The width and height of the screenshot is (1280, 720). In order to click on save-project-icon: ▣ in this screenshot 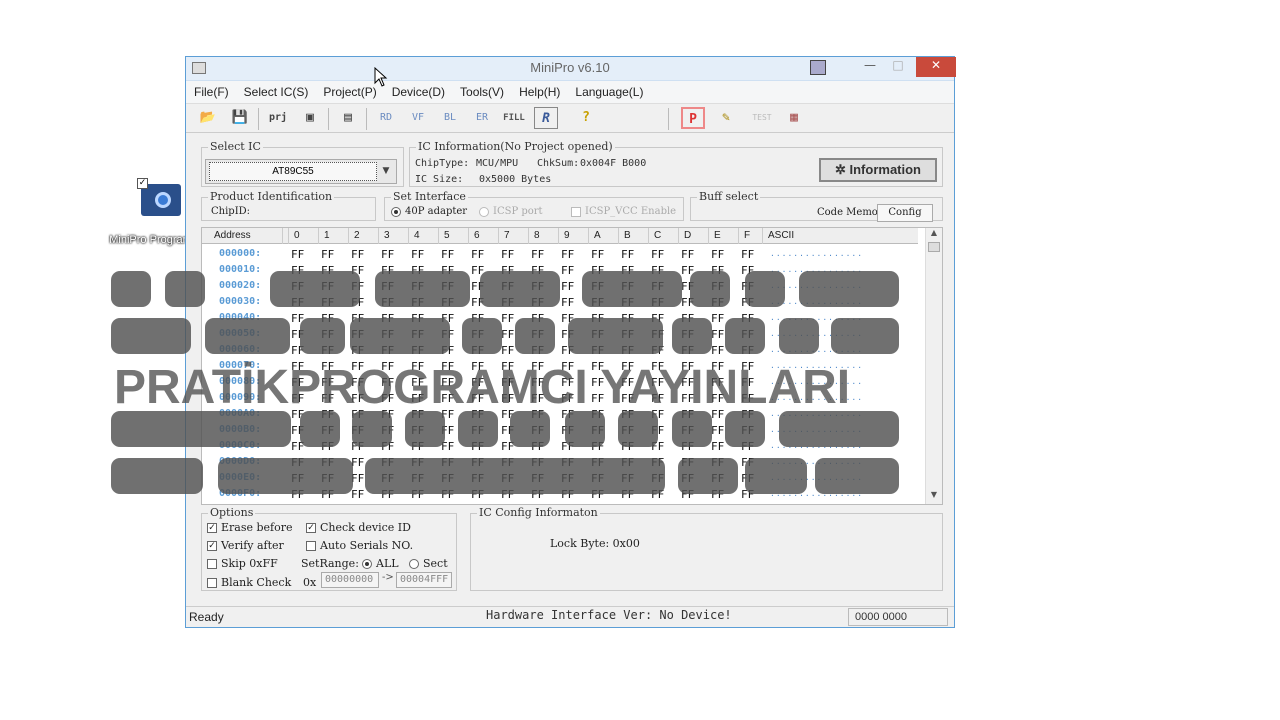, I will do `click(310, 118)`.